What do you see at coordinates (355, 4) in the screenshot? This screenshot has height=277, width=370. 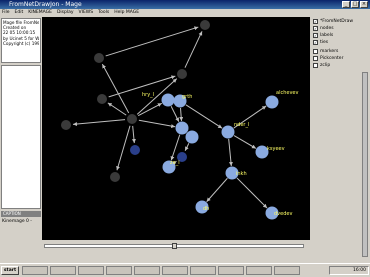 I see `maximize-icon: □` at bounding box center [355, 4].